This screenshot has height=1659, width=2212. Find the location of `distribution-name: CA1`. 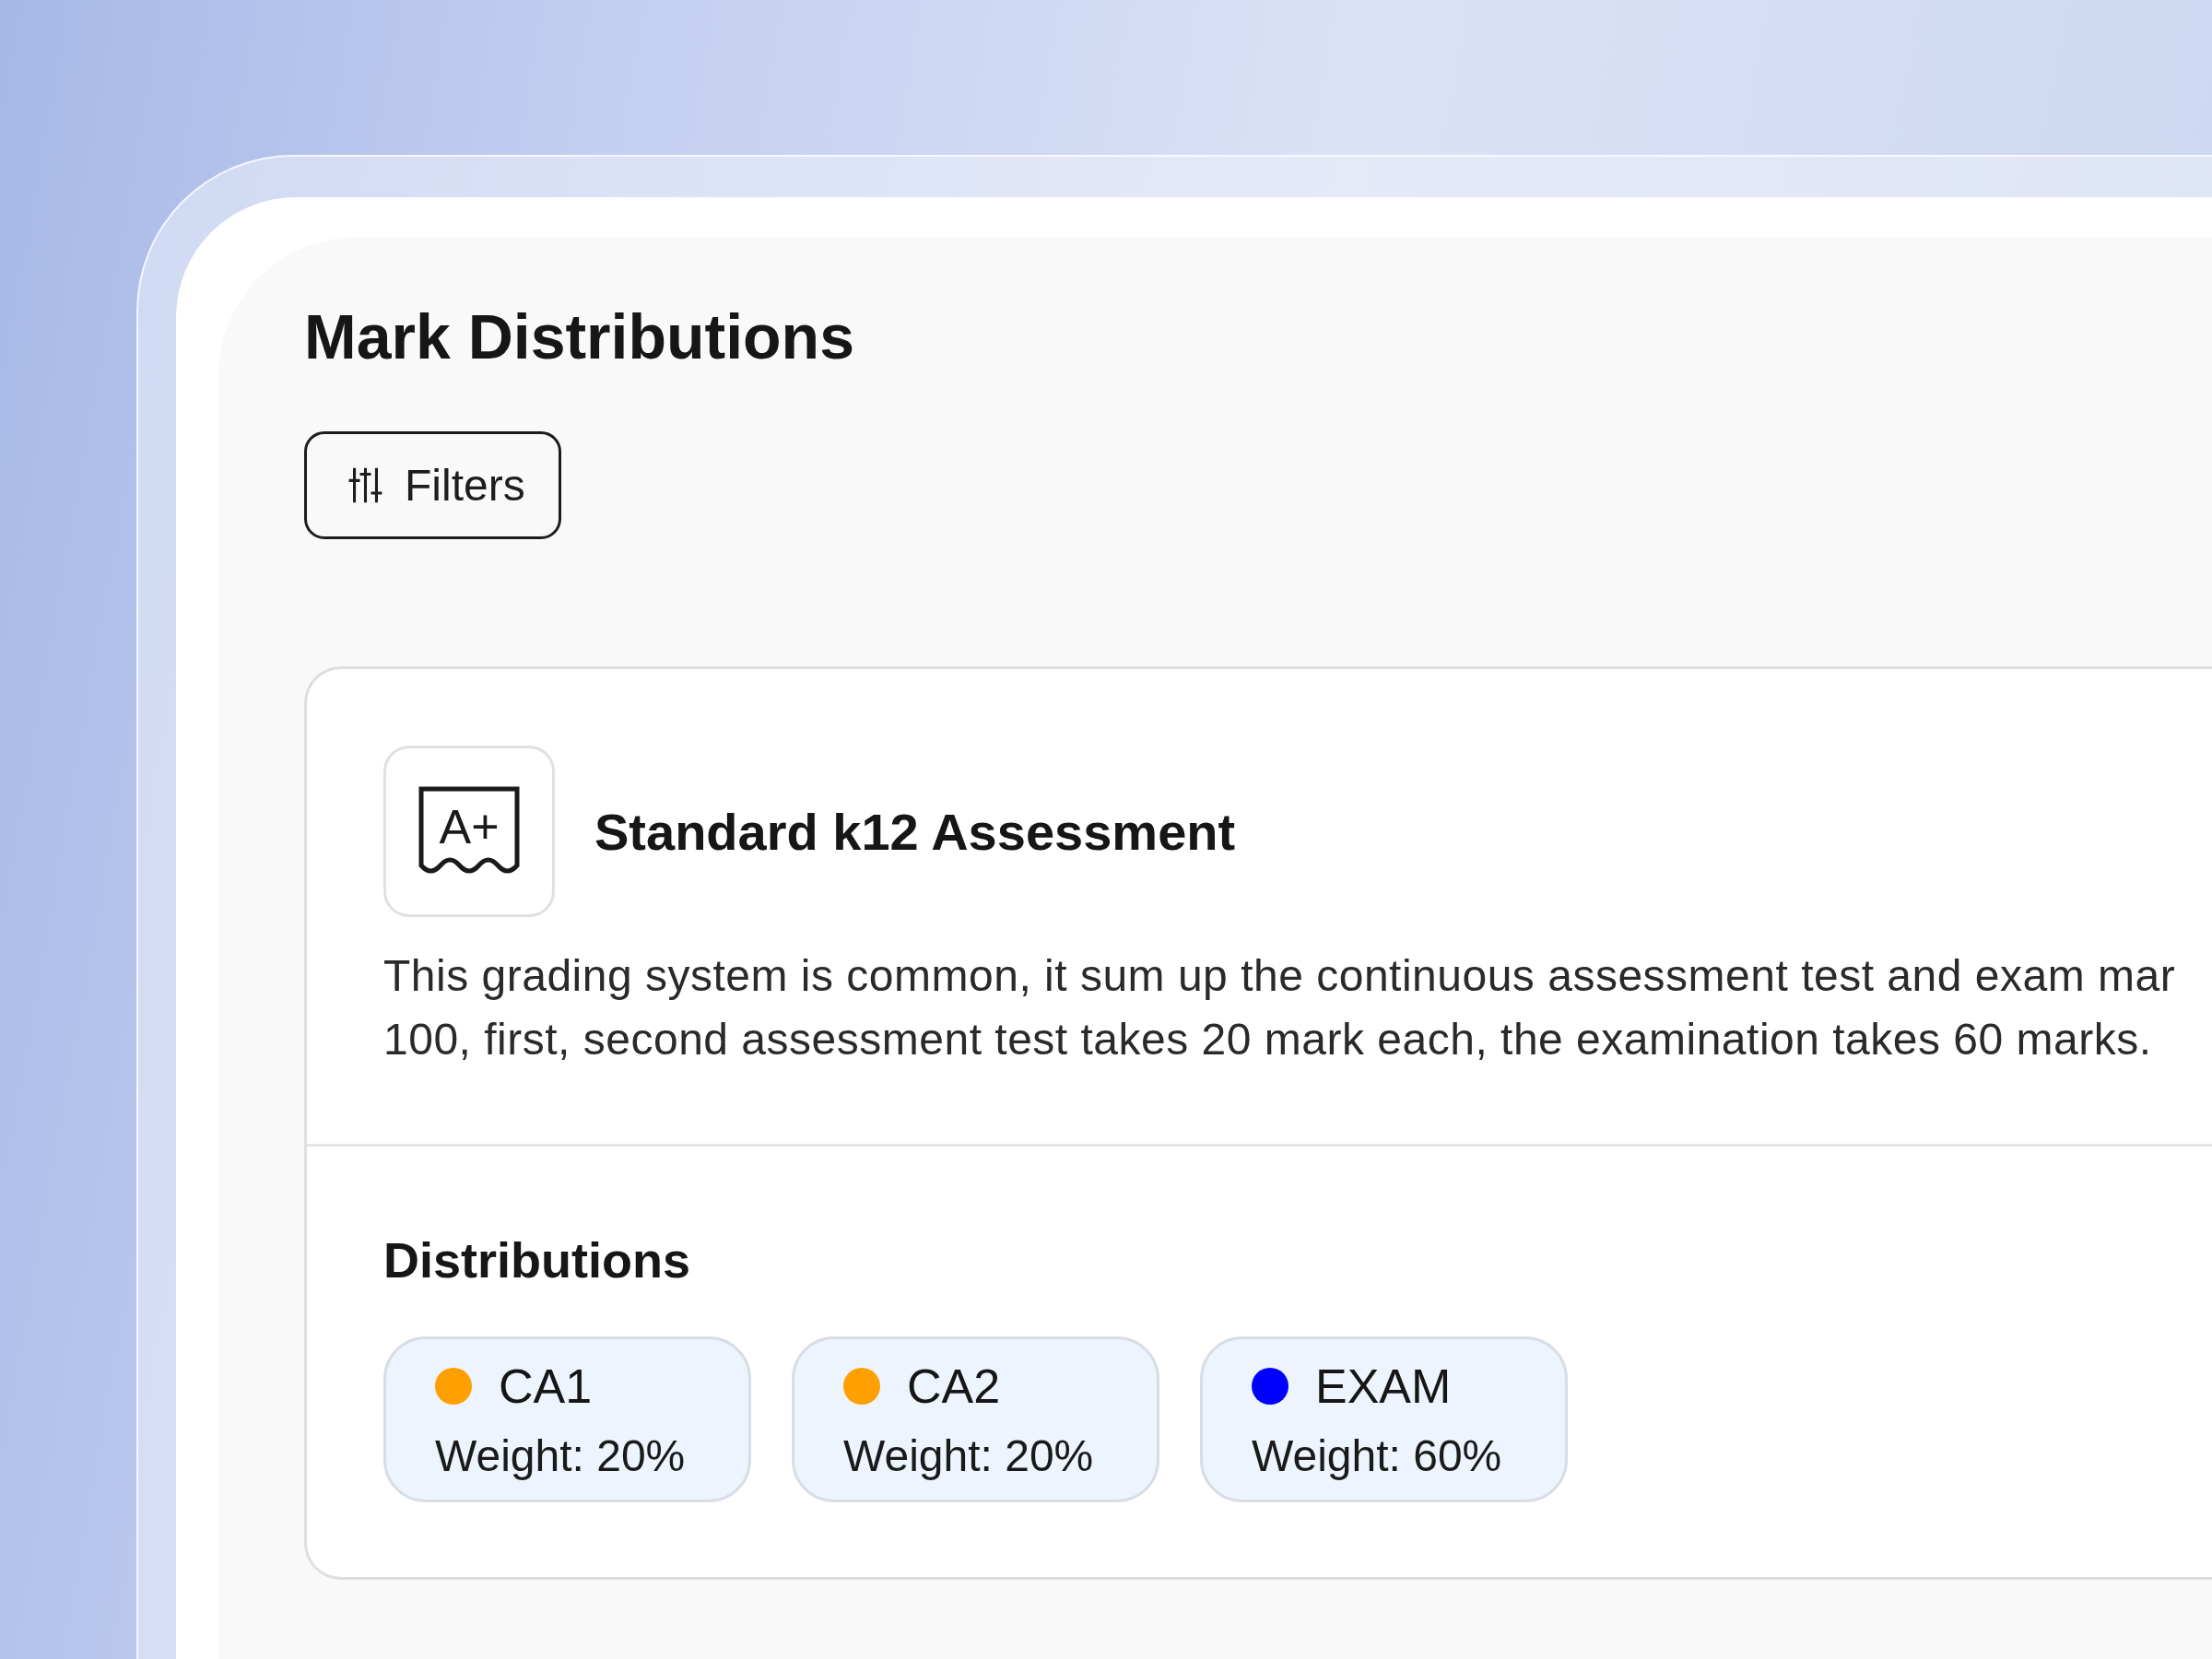

distribution-name: CA1 is located at coordinates (546, 1387).